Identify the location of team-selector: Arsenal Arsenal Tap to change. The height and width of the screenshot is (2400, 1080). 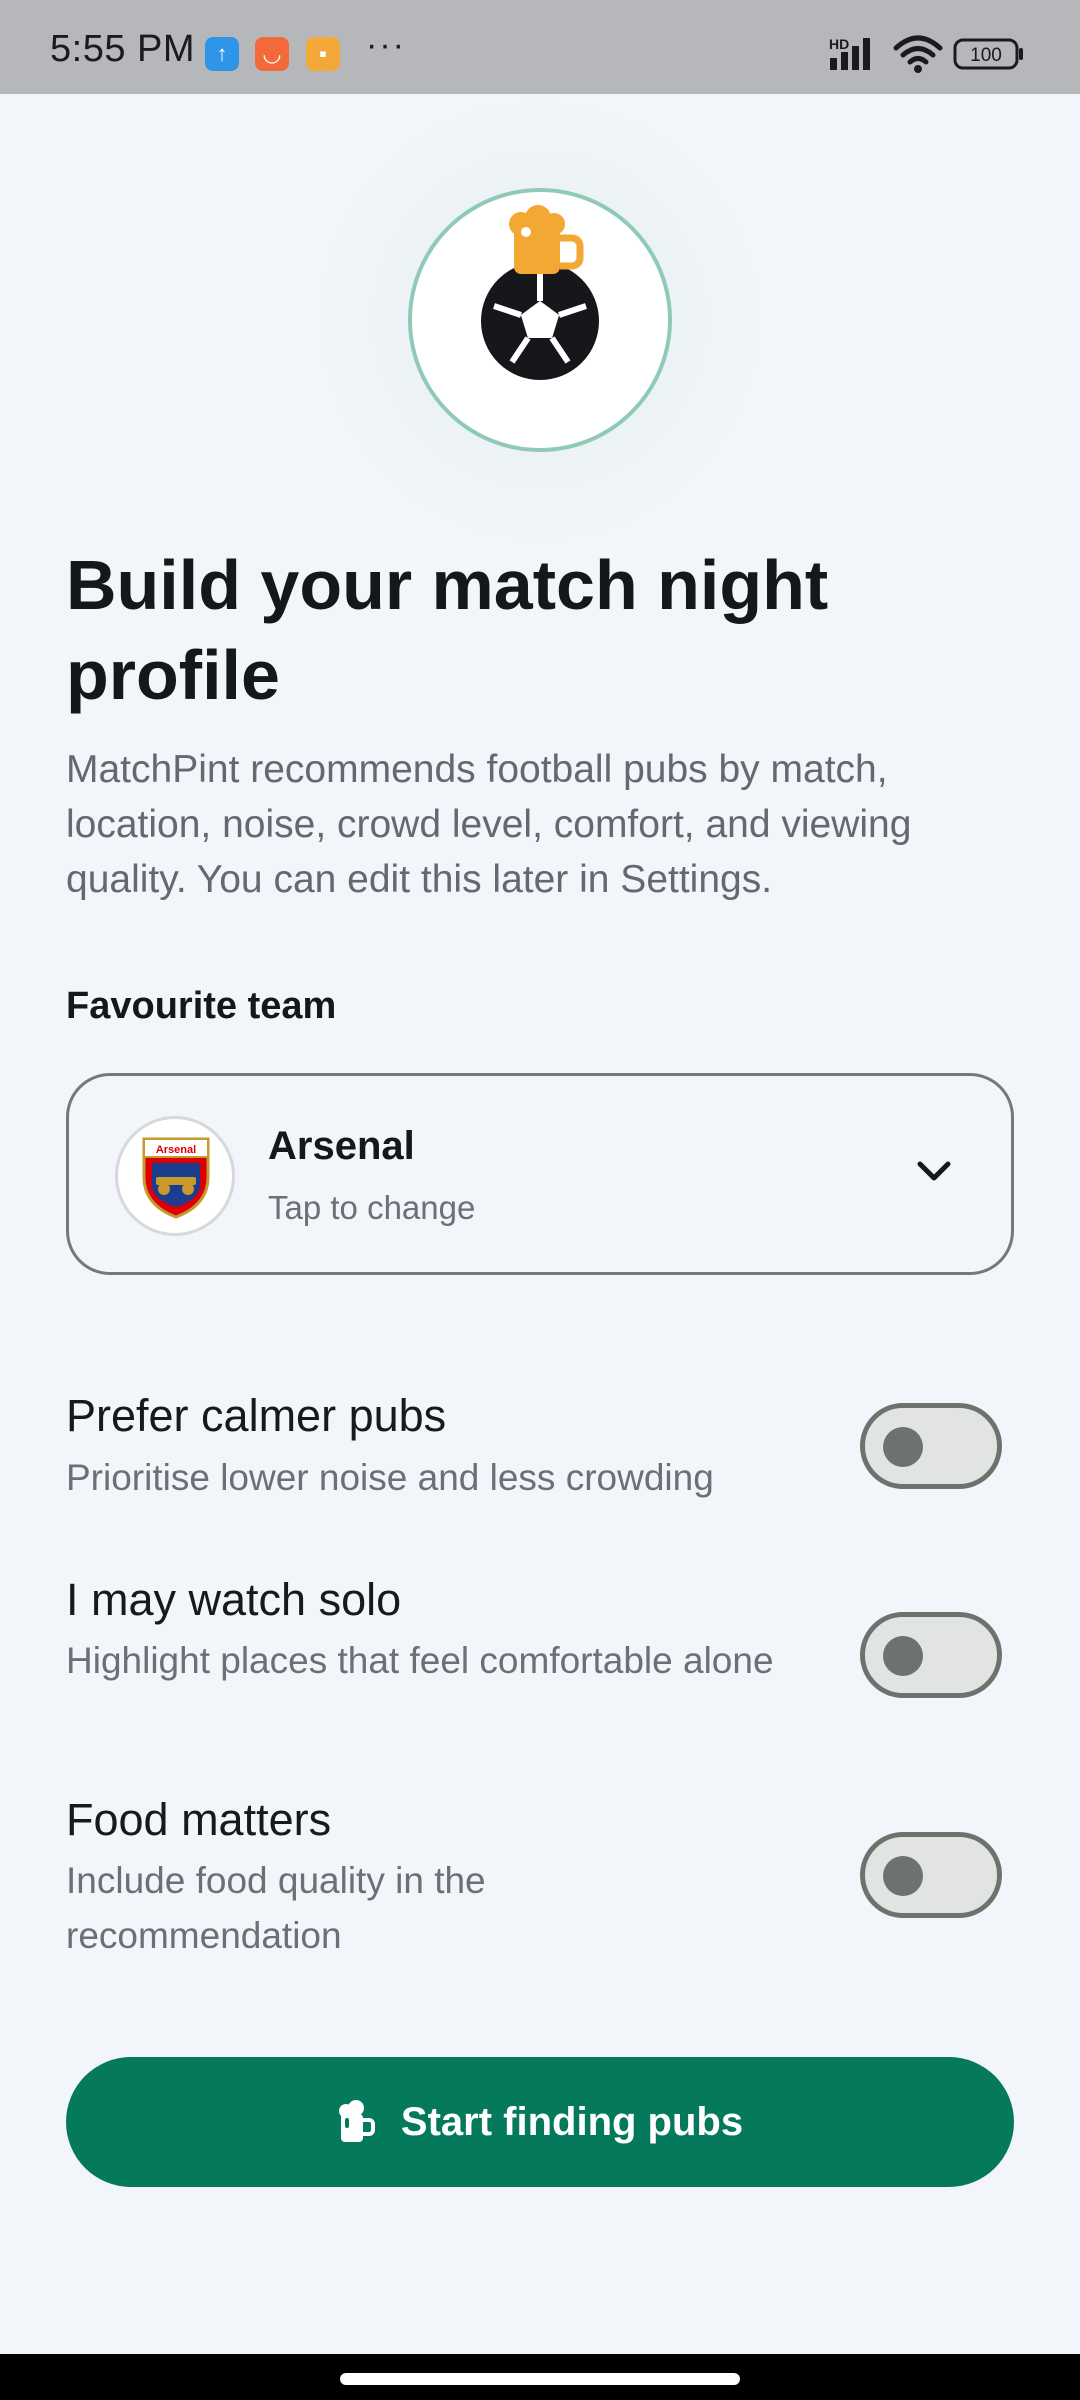
(540, 1174).